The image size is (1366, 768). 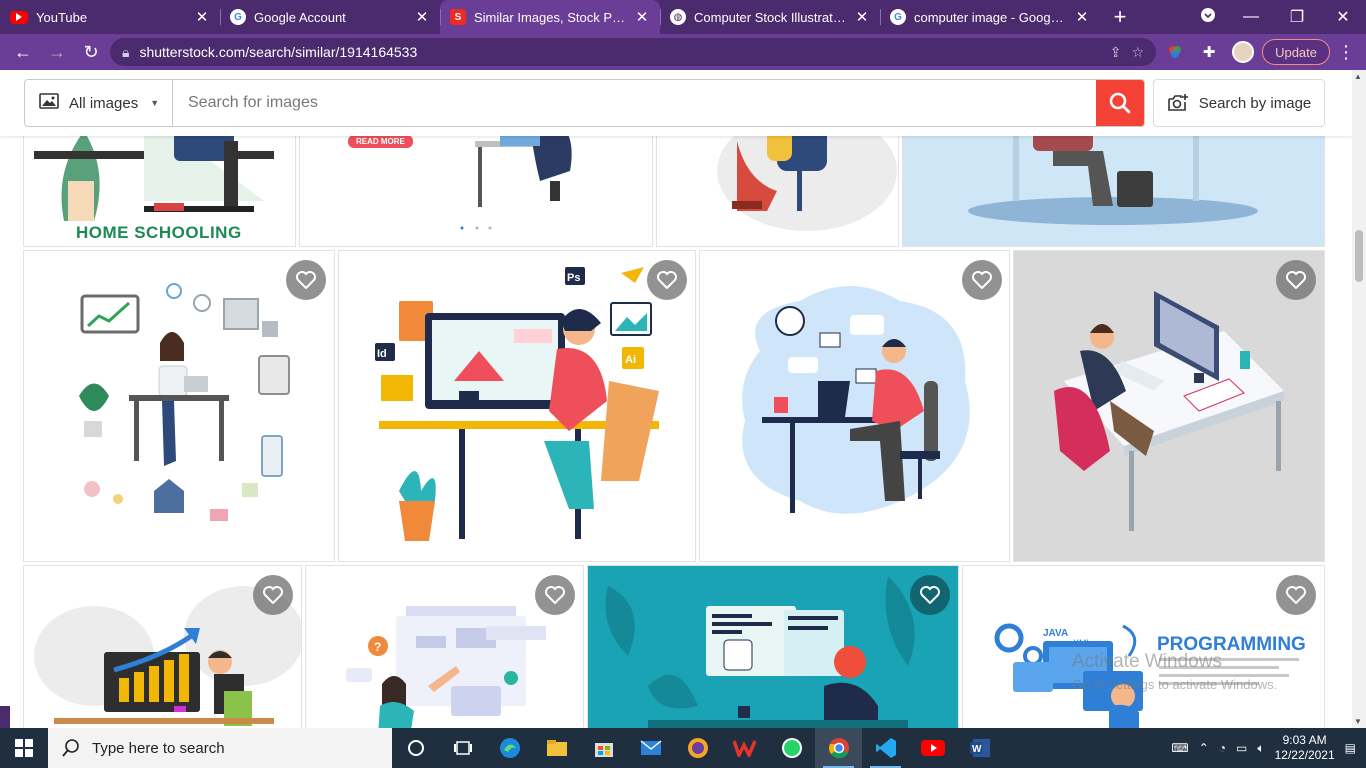 I want to click on tab-title: YouTube, so click(x=62, y=17).